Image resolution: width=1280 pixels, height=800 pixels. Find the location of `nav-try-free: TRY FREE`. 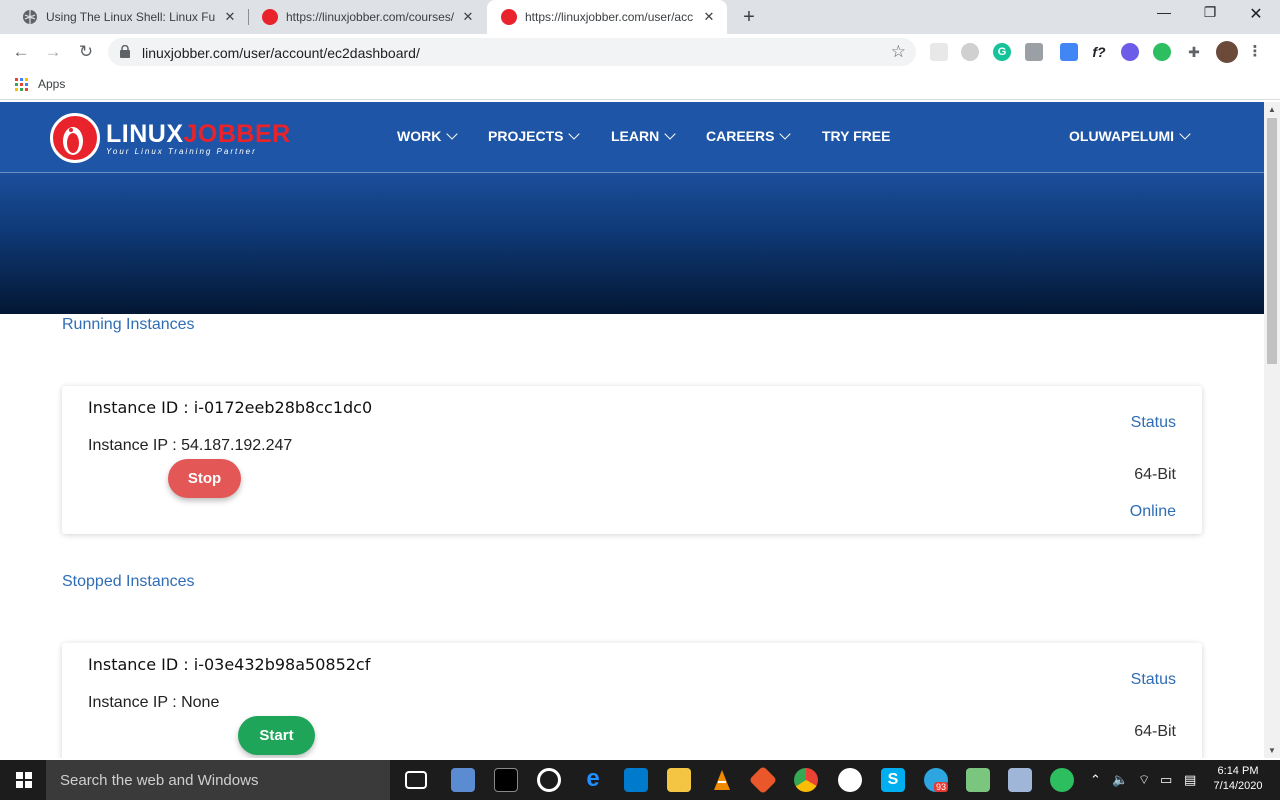

nav-try-free: TRY FREE is located at coordinates (856, 136).